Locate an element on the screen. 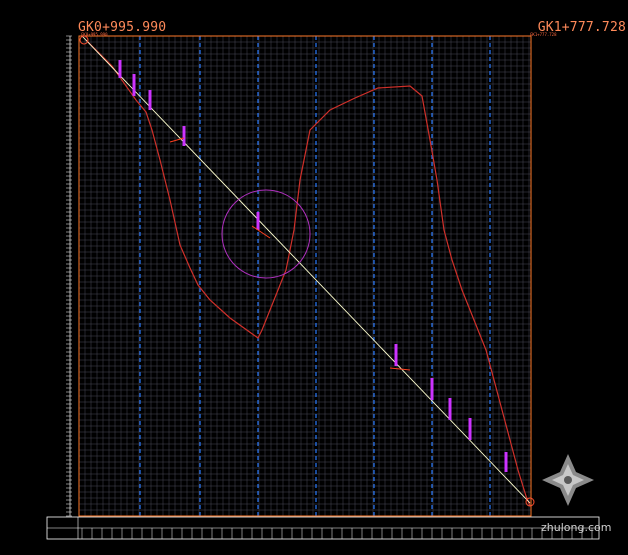  bottom-info-bar is located at coordinates (323, 528).